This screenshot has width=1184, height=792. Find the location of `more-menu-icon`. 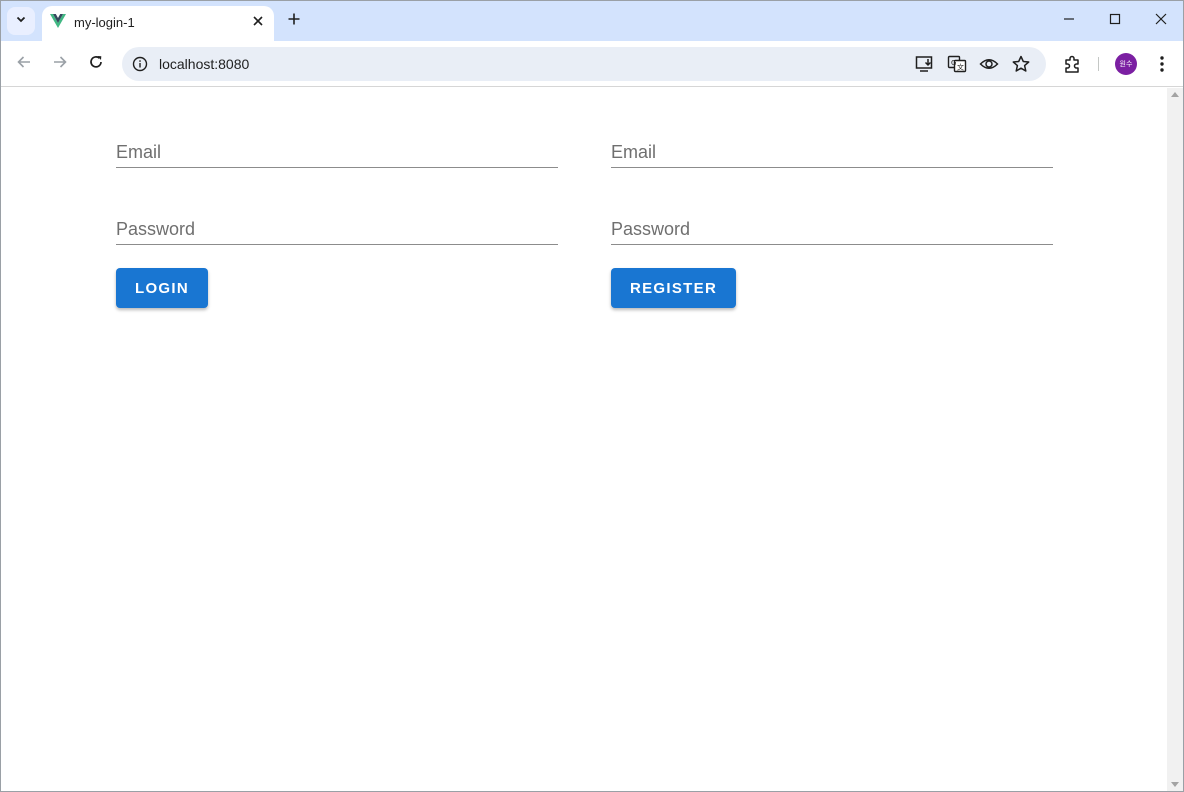

more-menu-icon is located at coordinates (1162, 64).